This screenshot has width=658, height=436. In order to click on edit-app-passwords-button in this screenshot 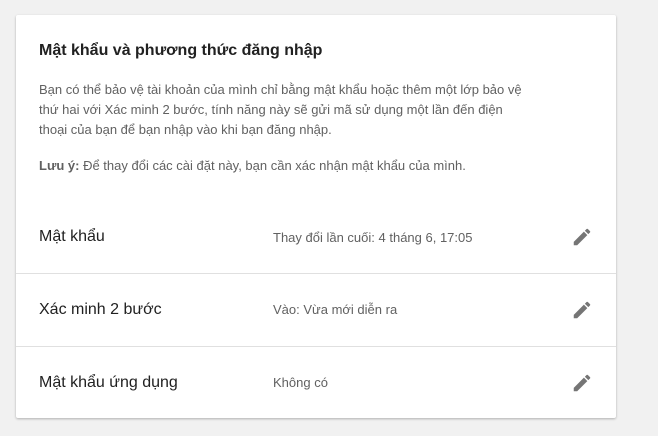, I will do `click(582, 383)`.